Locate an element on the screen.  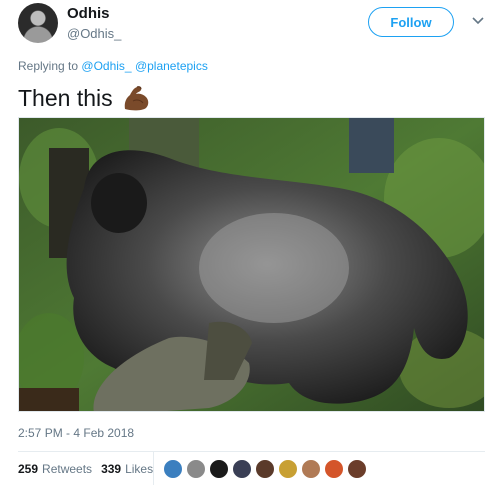
tweet-text: Then this is located at coordinates (84, 98).